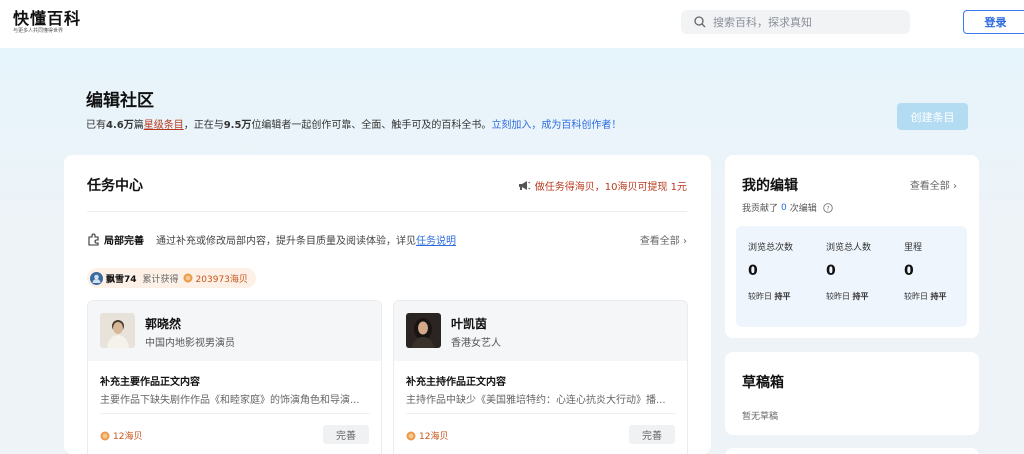 This screenshot has height=454, width=1024. What do you see at coordinates (760, 417) in the screenshot?
I see `drafts-empty-text: 暂无草稿` at bounding box center [760, 417].